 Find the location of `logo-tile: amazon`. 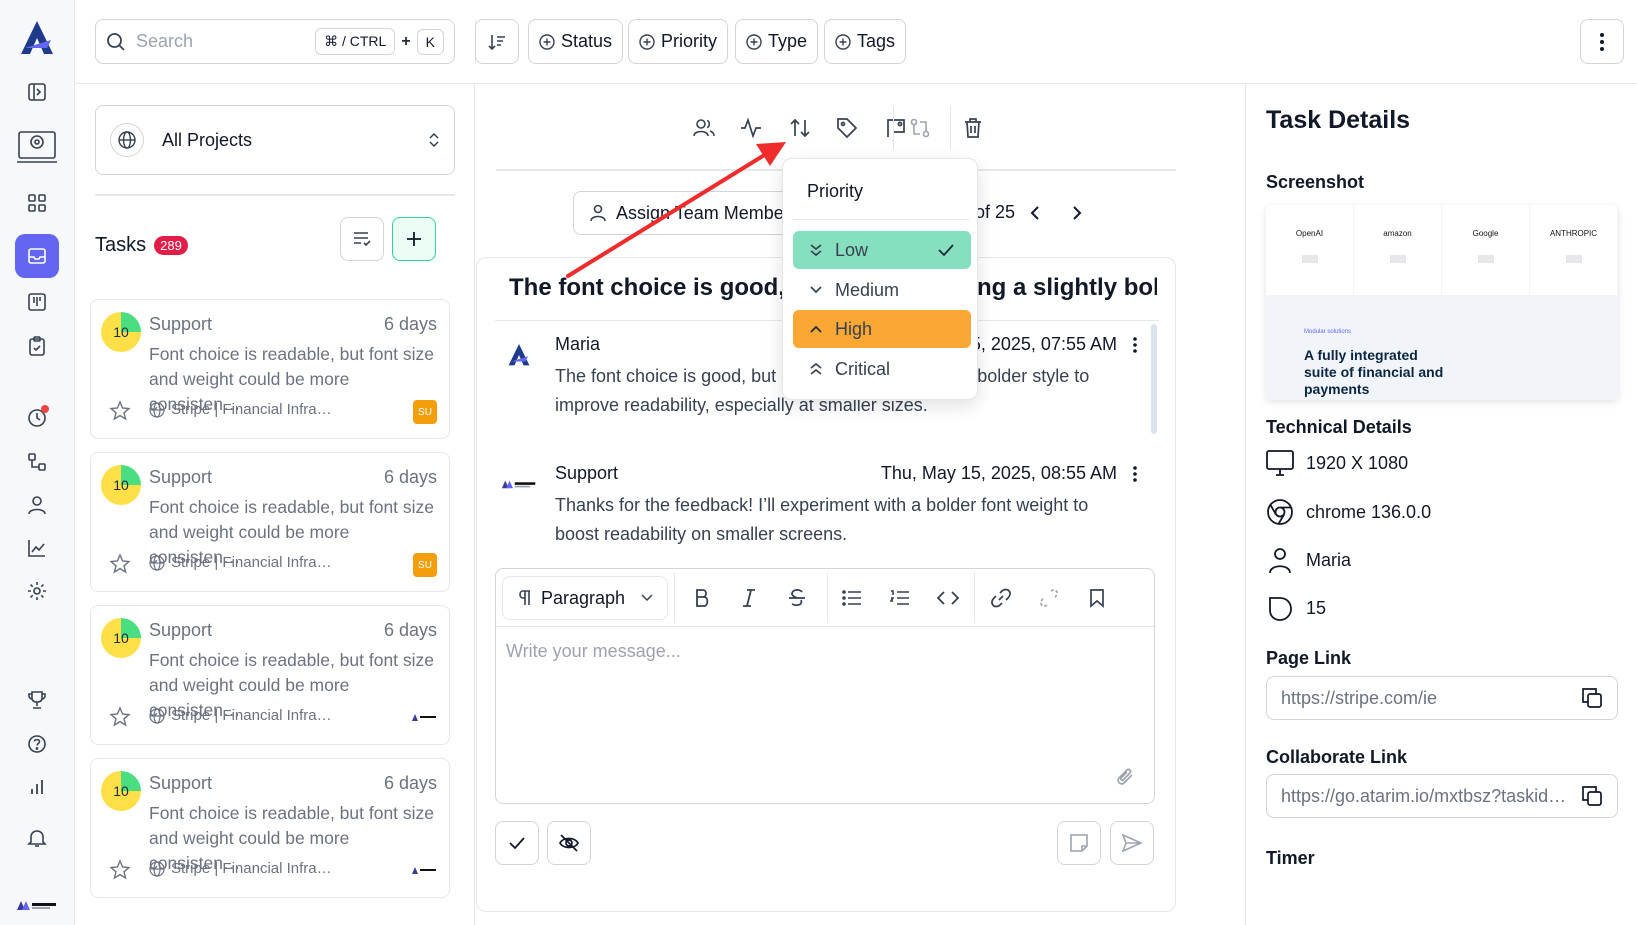

logo-tile: amazon is located at coordinates (1398, 250).